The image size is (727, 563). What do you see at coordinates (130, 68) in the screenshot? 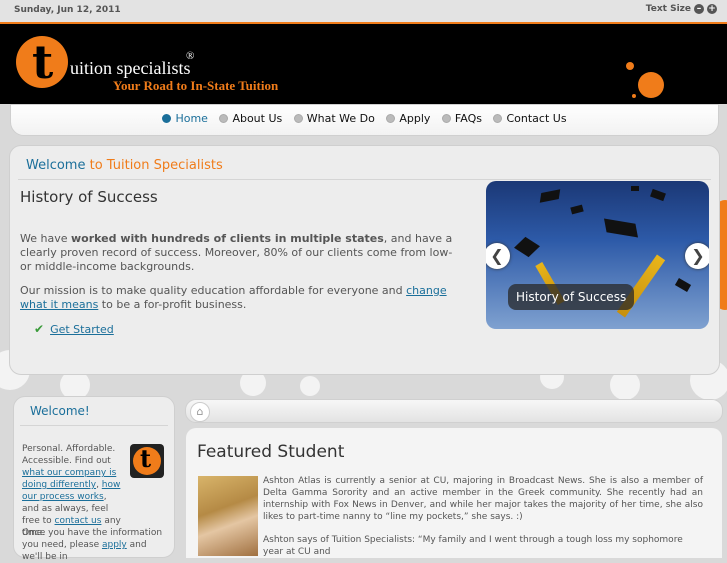
I see `logo-name: uition specialists` at bounding box center [130, 68].